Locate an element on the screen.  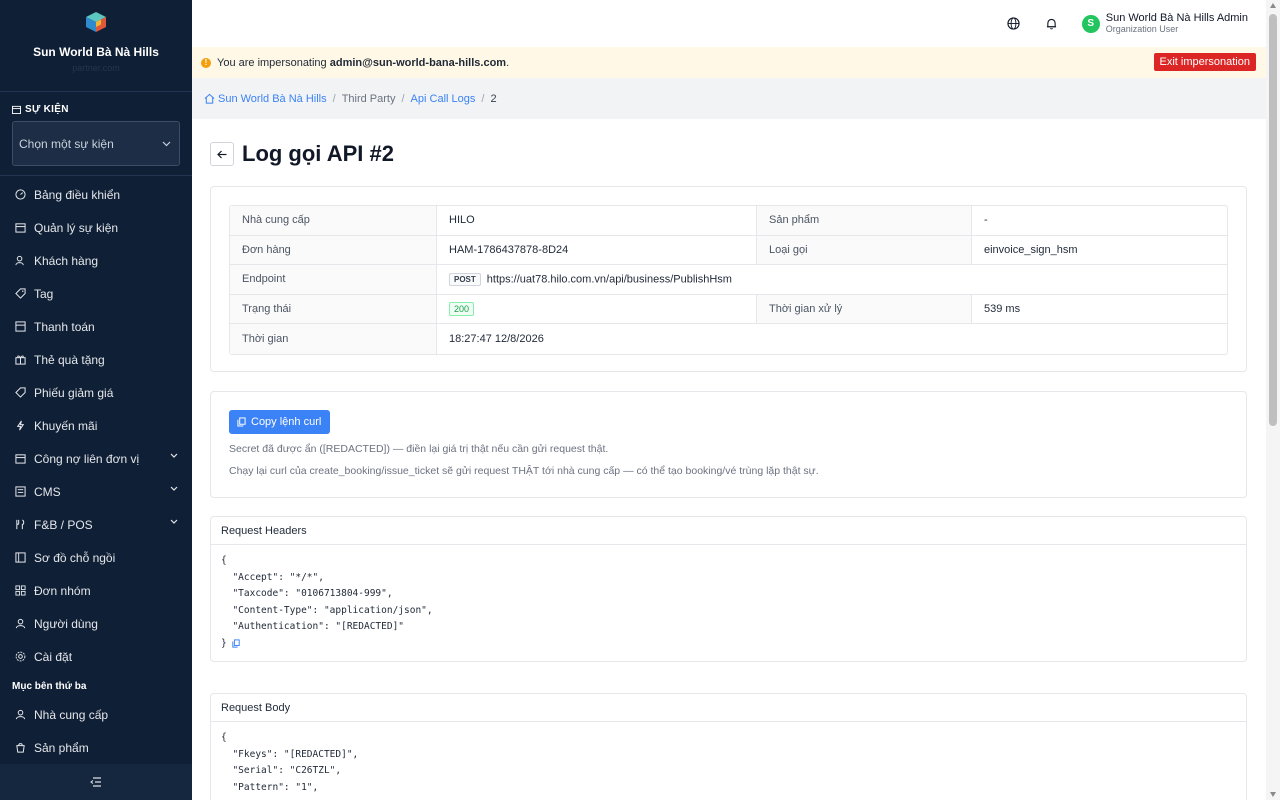
sidebar-item-label: Người dùng is located at coordinates (66, 623).